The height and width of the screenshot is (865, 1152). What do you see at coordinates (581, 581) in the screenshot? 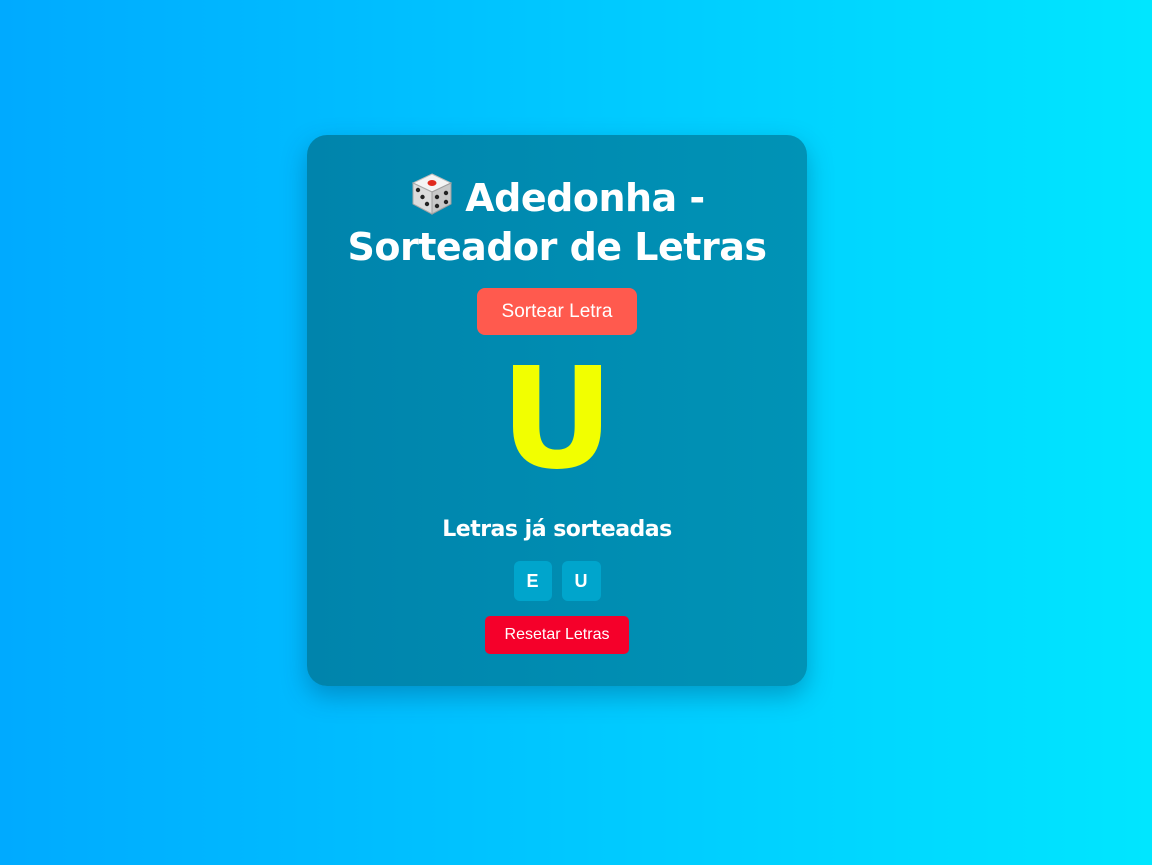
I see `drawn-letter-chip: U` at bounding box center [581, 581].